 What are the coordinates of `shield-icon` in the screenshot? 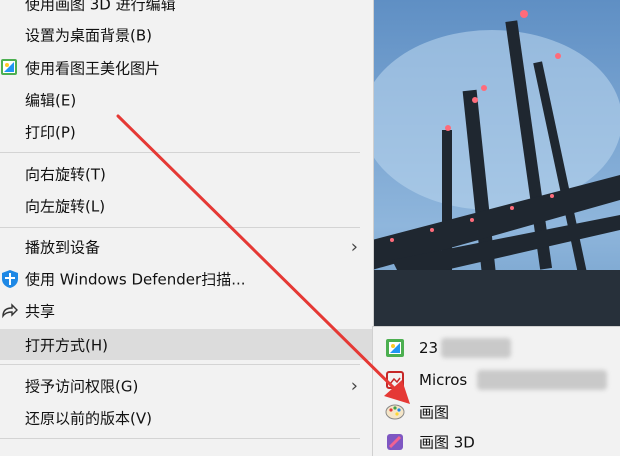 It's located at (10, 279).